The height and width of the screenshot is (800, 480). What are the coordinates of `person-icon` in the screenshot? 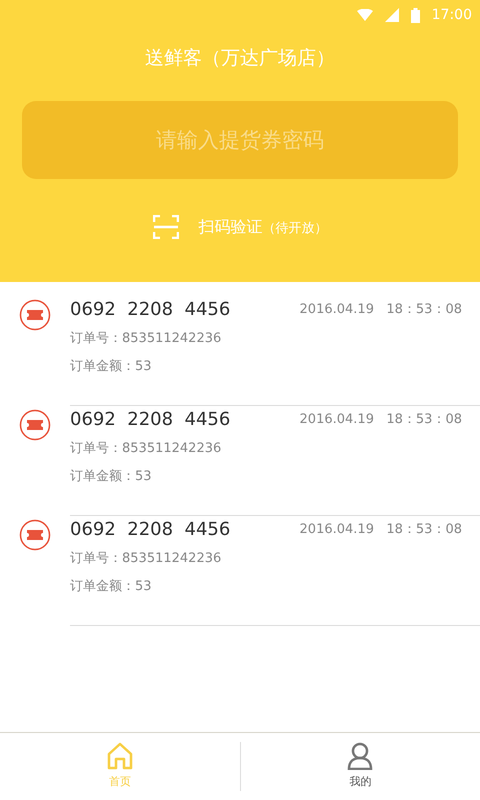 It's located at (360, 756).